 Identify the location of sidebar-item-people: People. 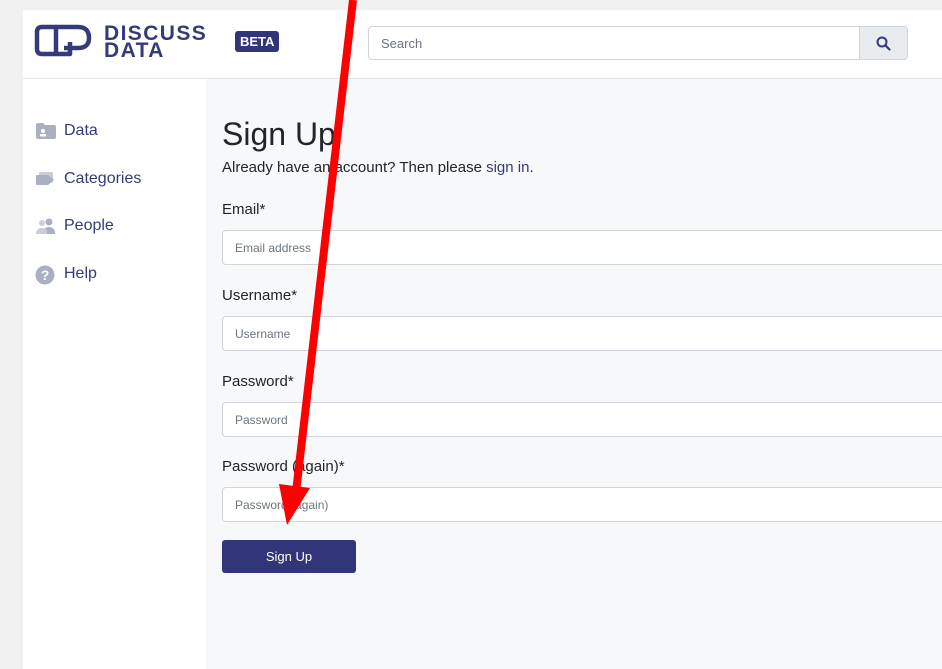
(74, 226).